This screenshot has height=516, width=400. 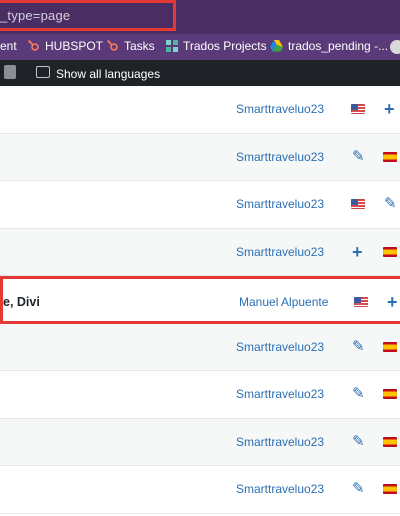 I want to click on bookmark-item-trados-projects: Trados Projects, so click(x=216, y=46).